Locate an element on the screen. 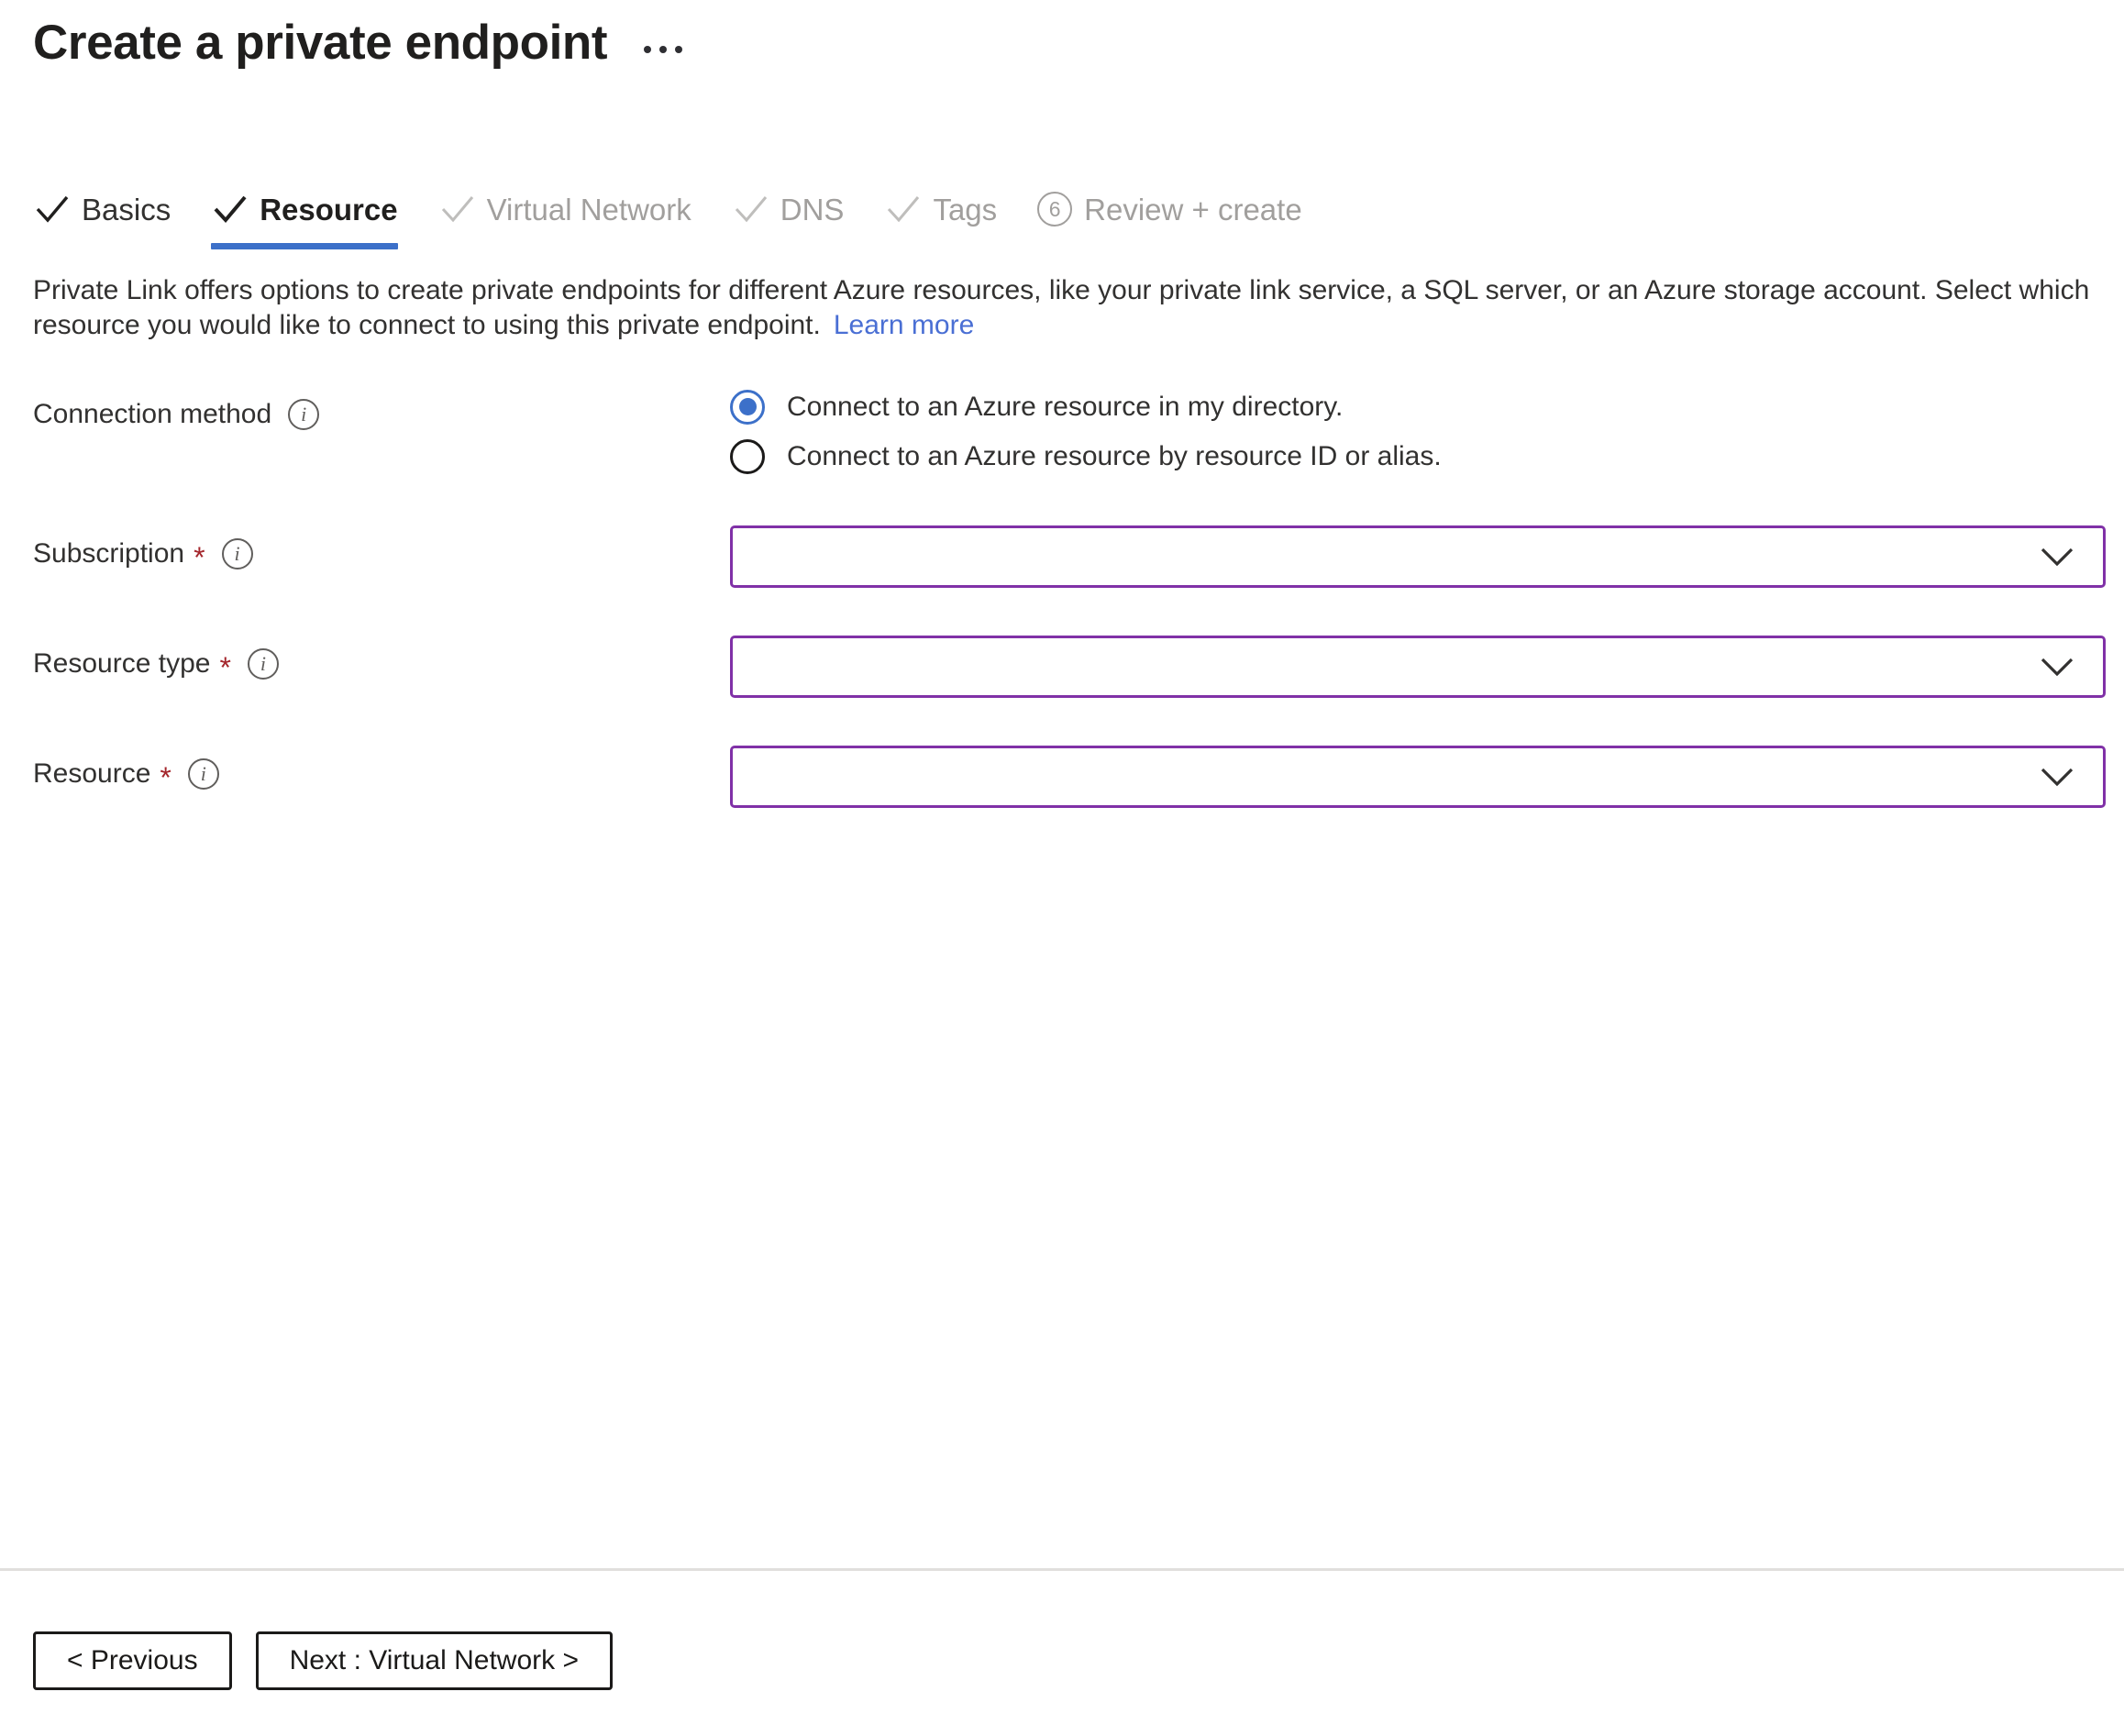 The height and width of the screenshot is (1736, 2124). tab-review-create: 6 Review + create is located at coordinates (1169, 216).